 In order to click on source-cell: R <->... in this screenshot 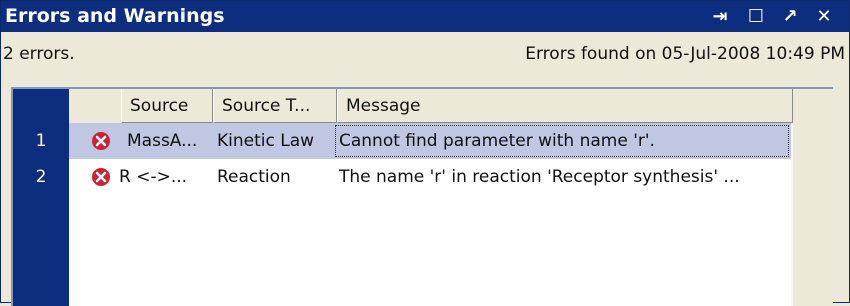, I will do `click(153, 177)`.